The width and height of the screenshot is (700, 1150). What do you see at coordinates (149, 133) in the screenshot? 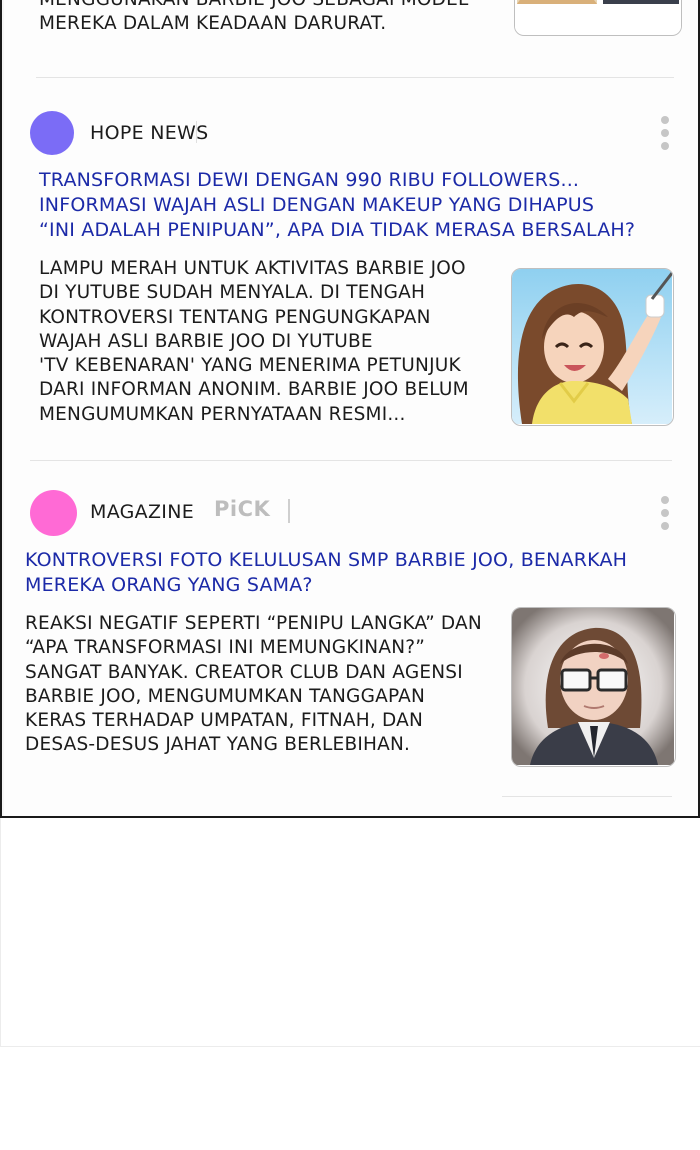
I see `article-source-name: HOPE NEWS` at bounding box center [149, 133].